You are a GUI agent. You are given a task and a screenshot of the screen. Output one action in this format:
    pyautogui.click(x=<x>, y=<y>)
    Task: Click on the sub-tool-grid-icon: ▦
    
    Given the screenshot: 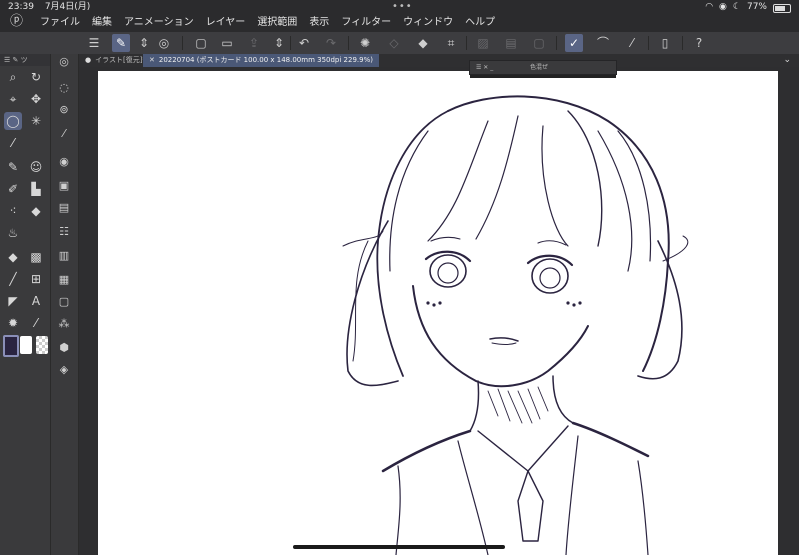 What is the action you would take?
    pyautogui.click(x=64, y=280)
    